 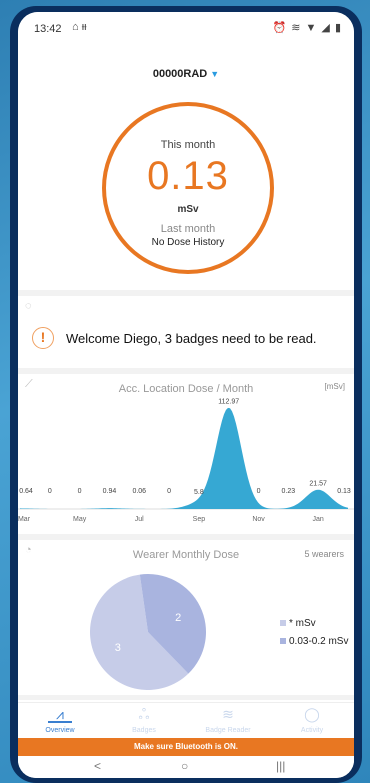 I want to click on back-icon: <, so click(x=97, y=766).